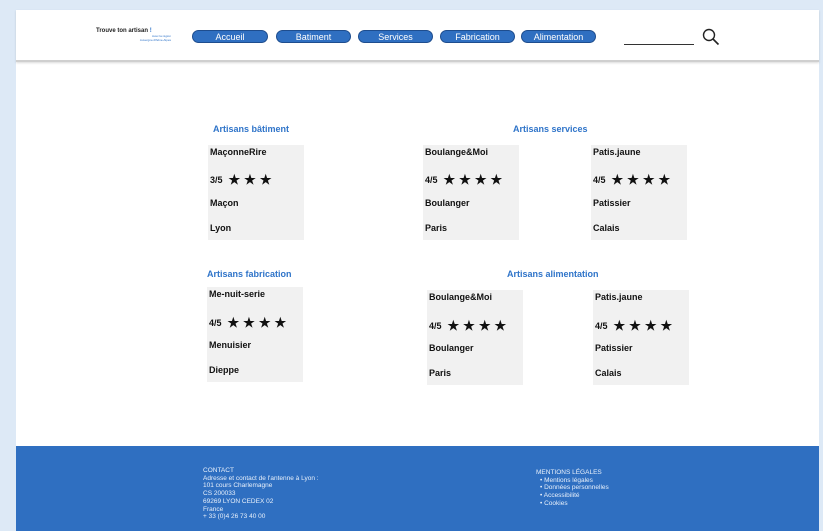  Describe the element at coordinates (553, 274) in the screenshot. I see `section-title-alimentation: Artisans alimentation` at that location.